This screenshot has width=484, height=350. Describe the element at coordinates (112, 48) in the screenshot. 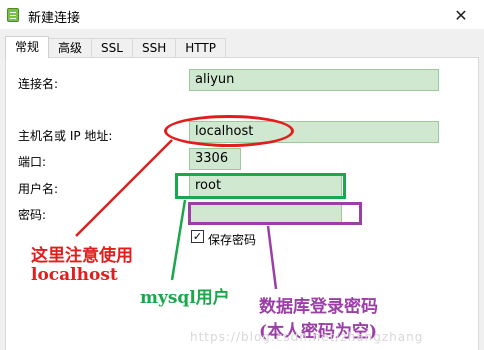

I see `tab-ssl: SSL` at that location.